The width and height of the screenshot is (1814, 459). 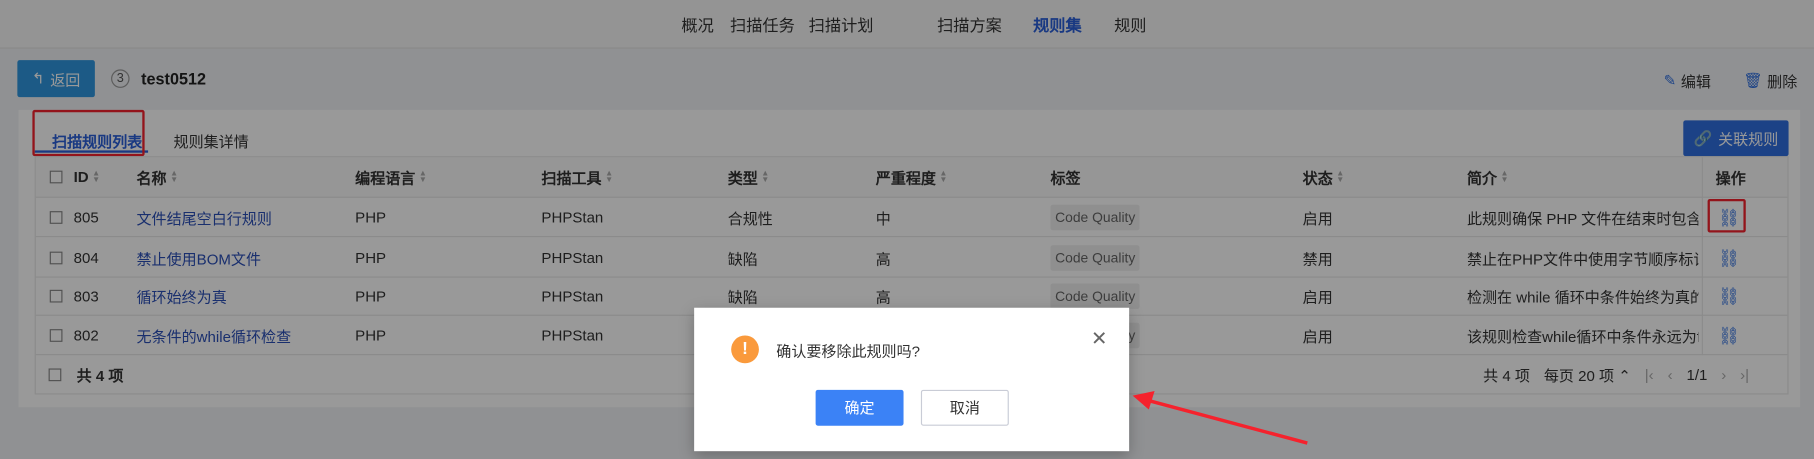 I want to click on annotation-arrow, so click(x=1220, y=418).